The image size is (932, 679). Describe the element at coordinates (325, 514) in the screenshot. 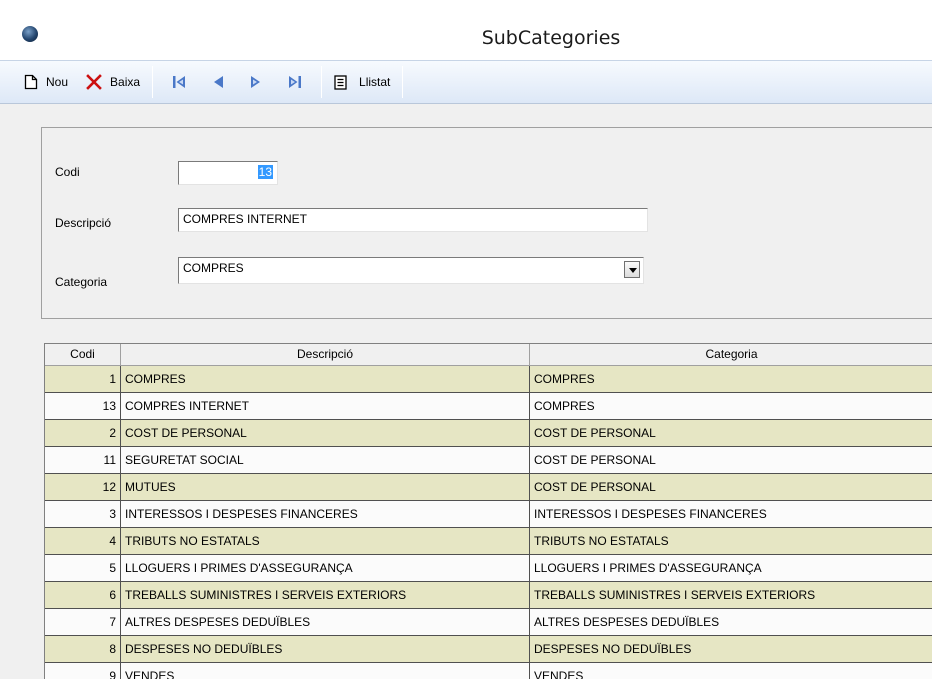

I see `cell-descripcio: INTERESSOS I DESPESES FINANCERES` at that location.